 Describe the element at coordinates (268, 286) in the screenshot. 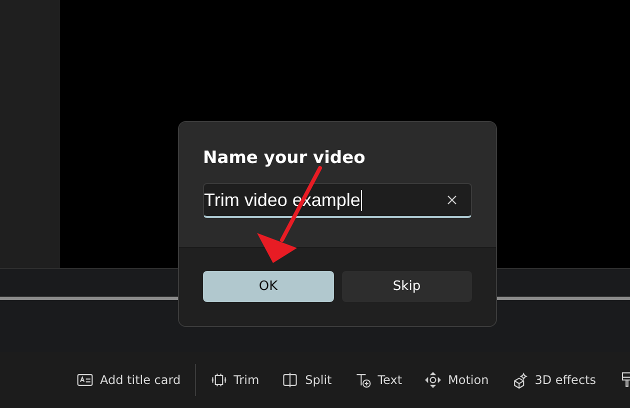

I see `ok-button: OK` at that location.